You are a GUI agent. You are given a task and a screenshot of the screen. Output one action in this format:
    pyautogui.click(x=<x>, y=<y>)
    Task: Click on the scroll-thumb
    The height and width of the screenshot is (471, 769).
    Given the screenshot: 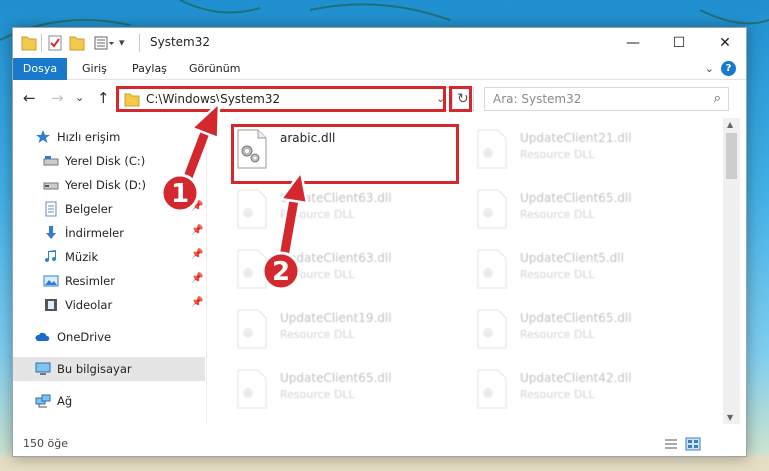 What is the action you would take?
    pyautogui.click(x=731, y=156)
    